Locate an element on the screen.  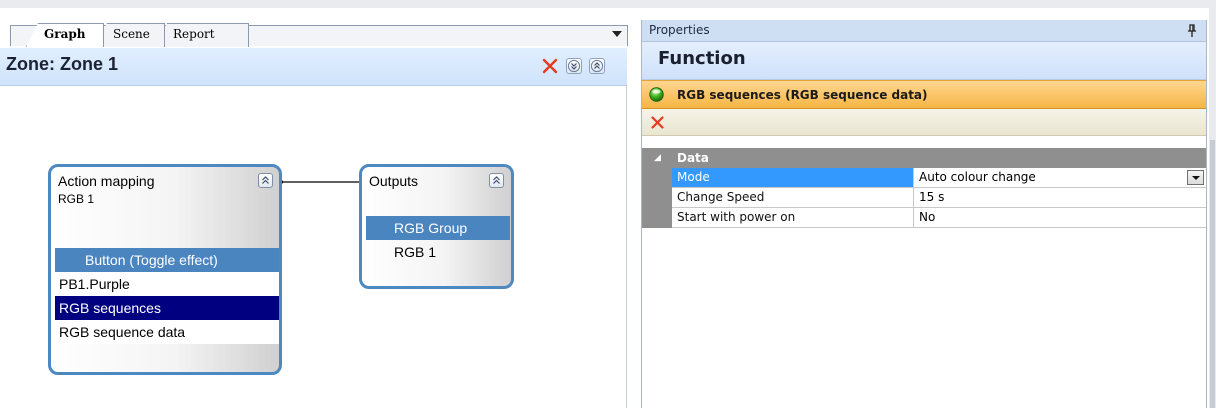
property-name-start-with-power-on: Start with power on is located at coordinates (793, 217).